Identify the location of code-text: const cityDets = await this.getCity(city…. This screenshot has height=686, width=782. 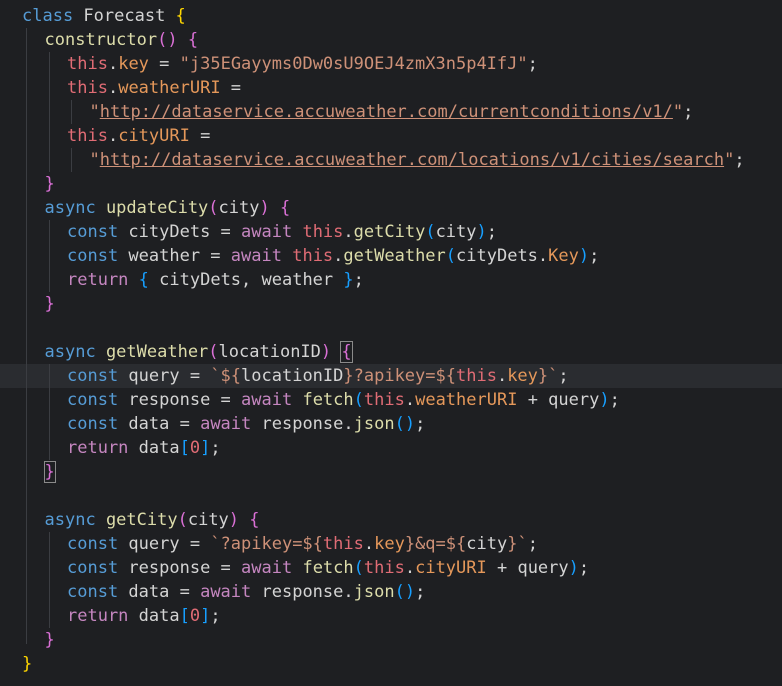
(282, 232).